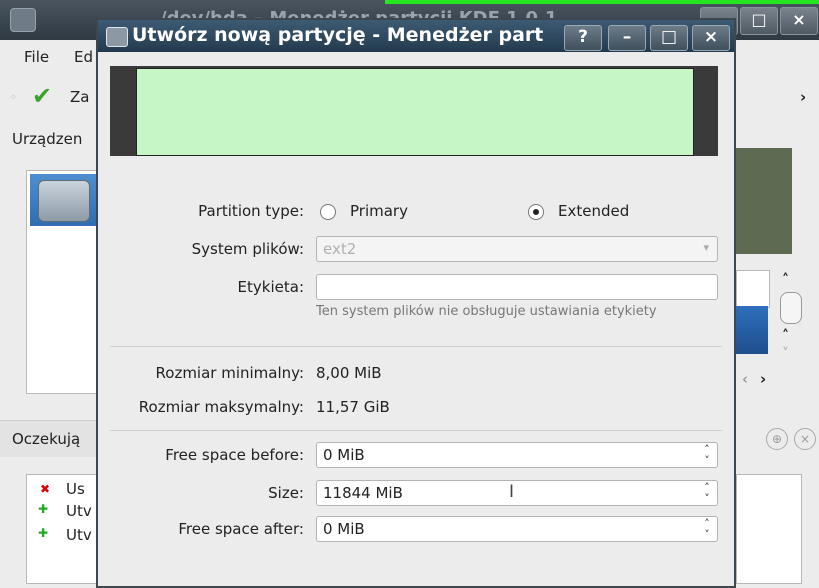 The width and height of the screenshot is (819, 588). Describe the element at coordinates (627, 38) in the screenshot. I see `dialog-minimize-button: –` at that location.